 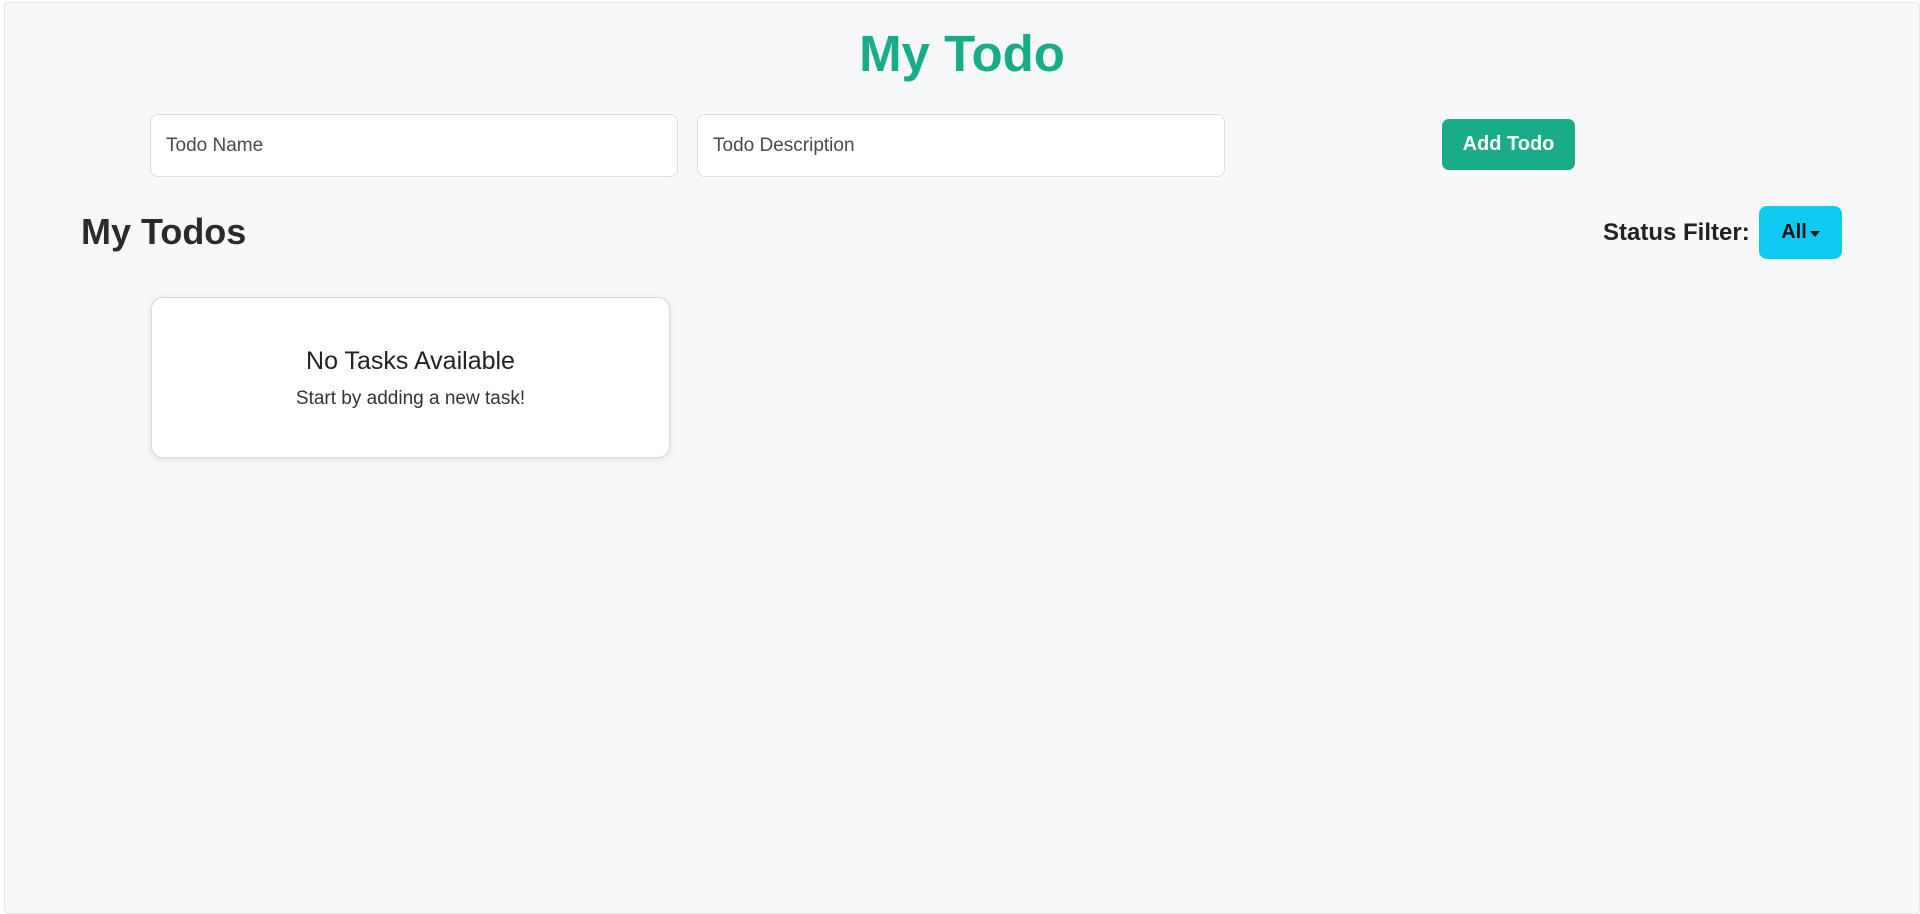 I want to click on todo-description-input, so click(x=961, y=145).